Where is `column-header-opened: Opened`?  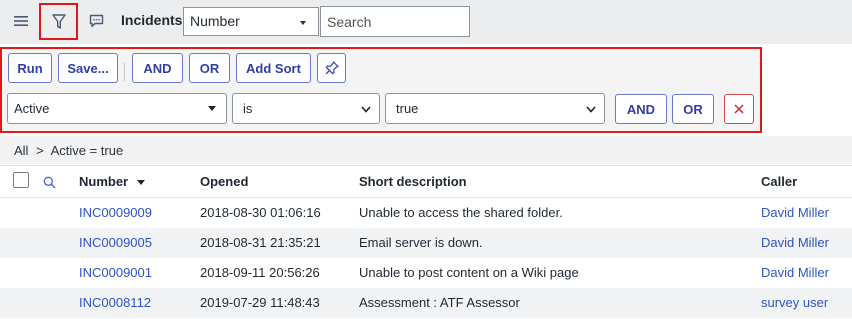 column-header-opened: Opened is located at coordinates (224, 181).